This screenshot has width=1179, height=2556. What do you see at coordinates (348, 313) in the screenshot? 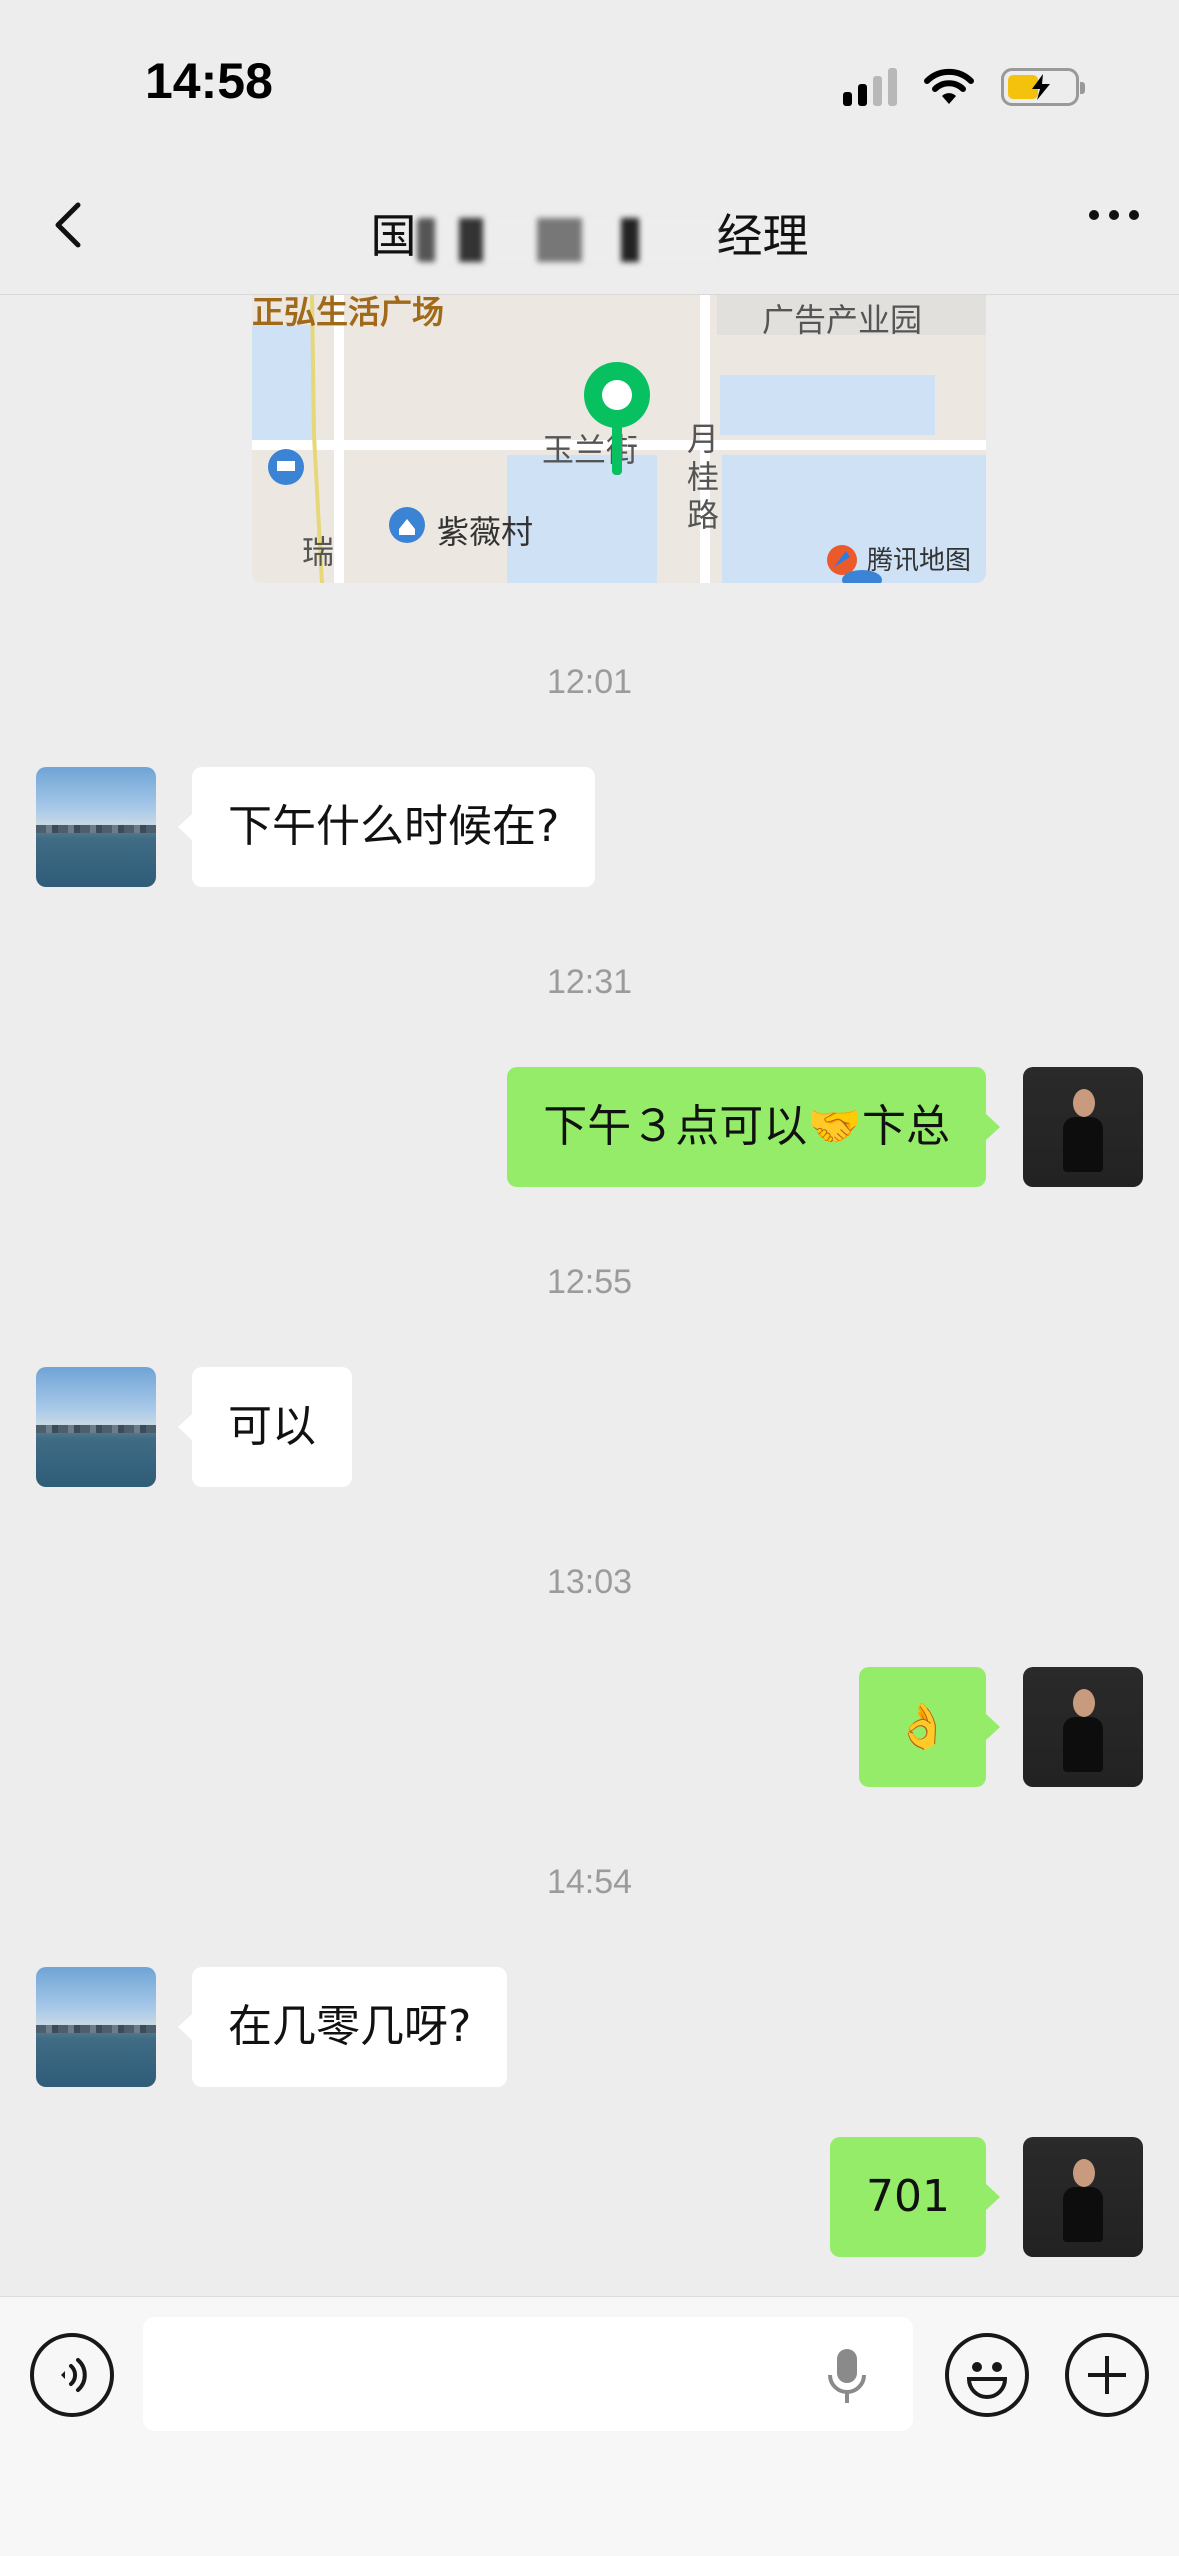
I see `map-label-plaza: 正弘生活广场` at bounding box center [348, 313].